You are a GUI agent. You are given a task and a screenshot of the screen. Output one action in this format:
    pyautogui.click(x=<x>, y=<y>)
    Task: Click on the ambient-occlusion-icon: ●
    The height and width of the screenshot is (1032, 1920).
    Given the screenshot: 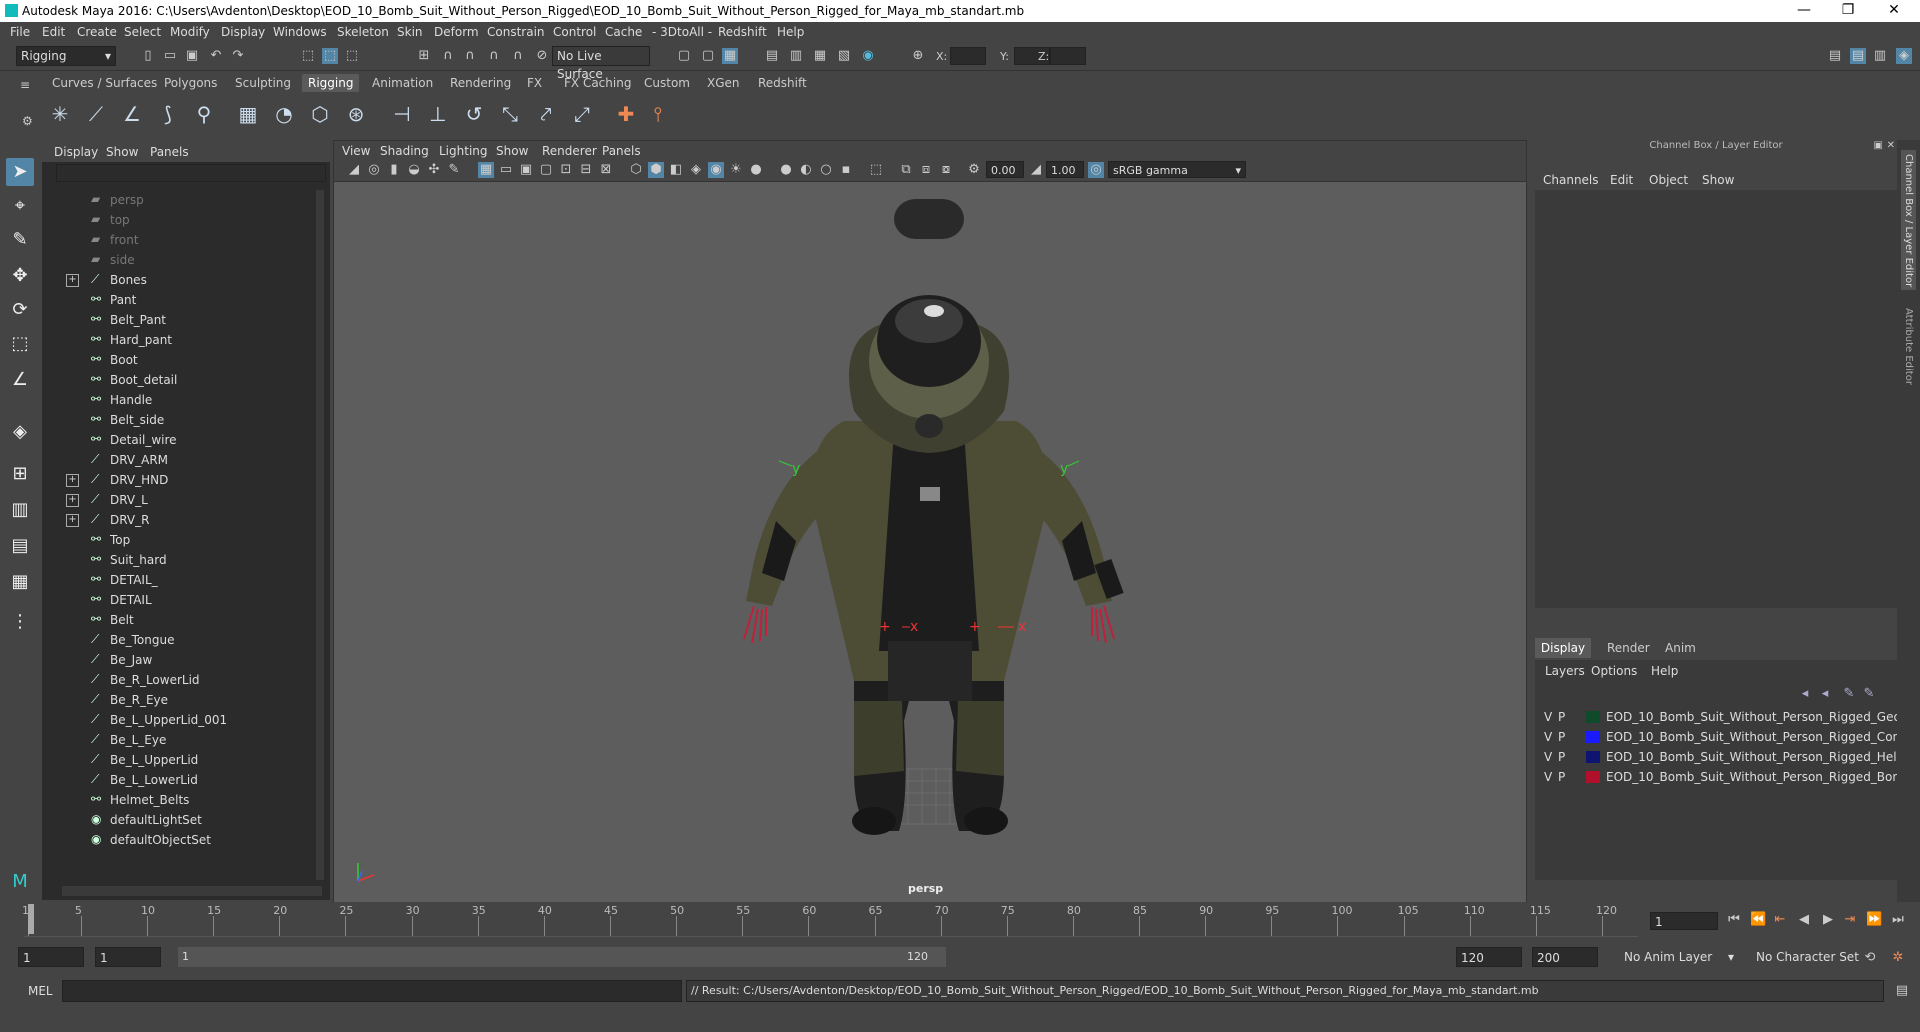 What is the action you would take?
    pyautogui.click(x=756, y=170)
    